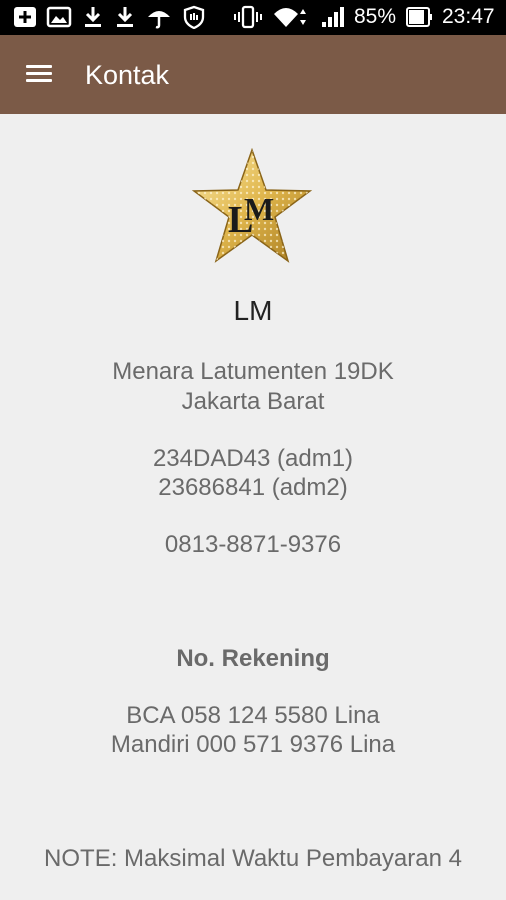 The image size is (506, 900). I want to click on add-box-icon, so click(25, 17).